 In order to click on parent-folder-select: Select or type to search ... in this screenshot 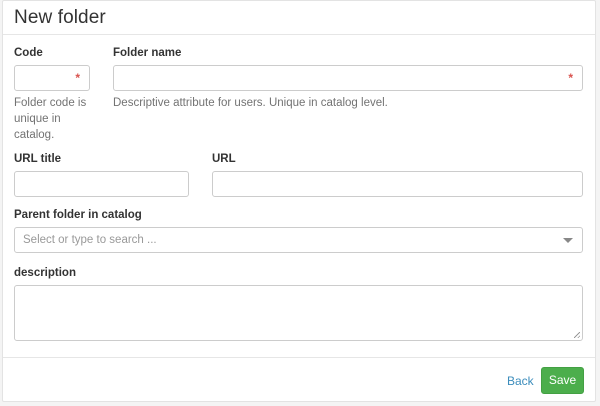, I will do `click(298, 240)`.